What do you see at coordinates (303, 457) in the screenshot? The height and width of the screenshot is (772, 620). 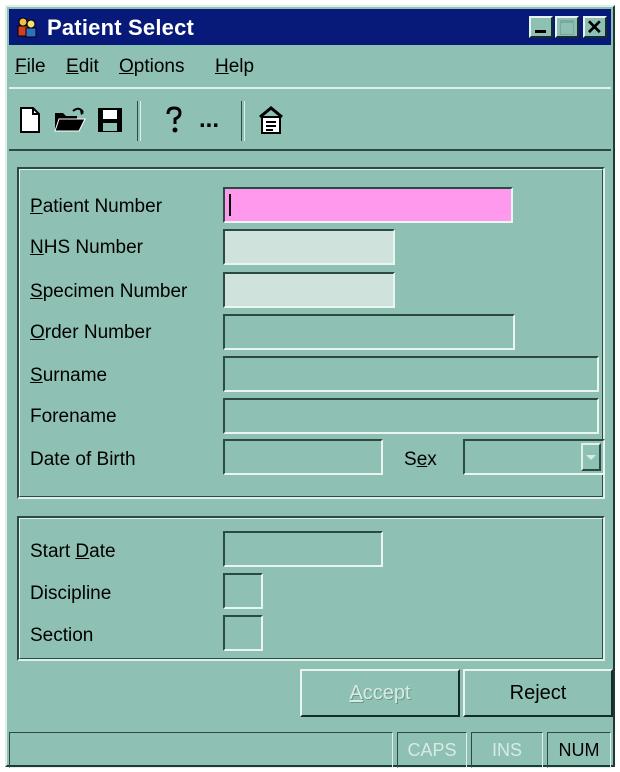 I see `date-of-birth-input` at bounding box center [303, 457].